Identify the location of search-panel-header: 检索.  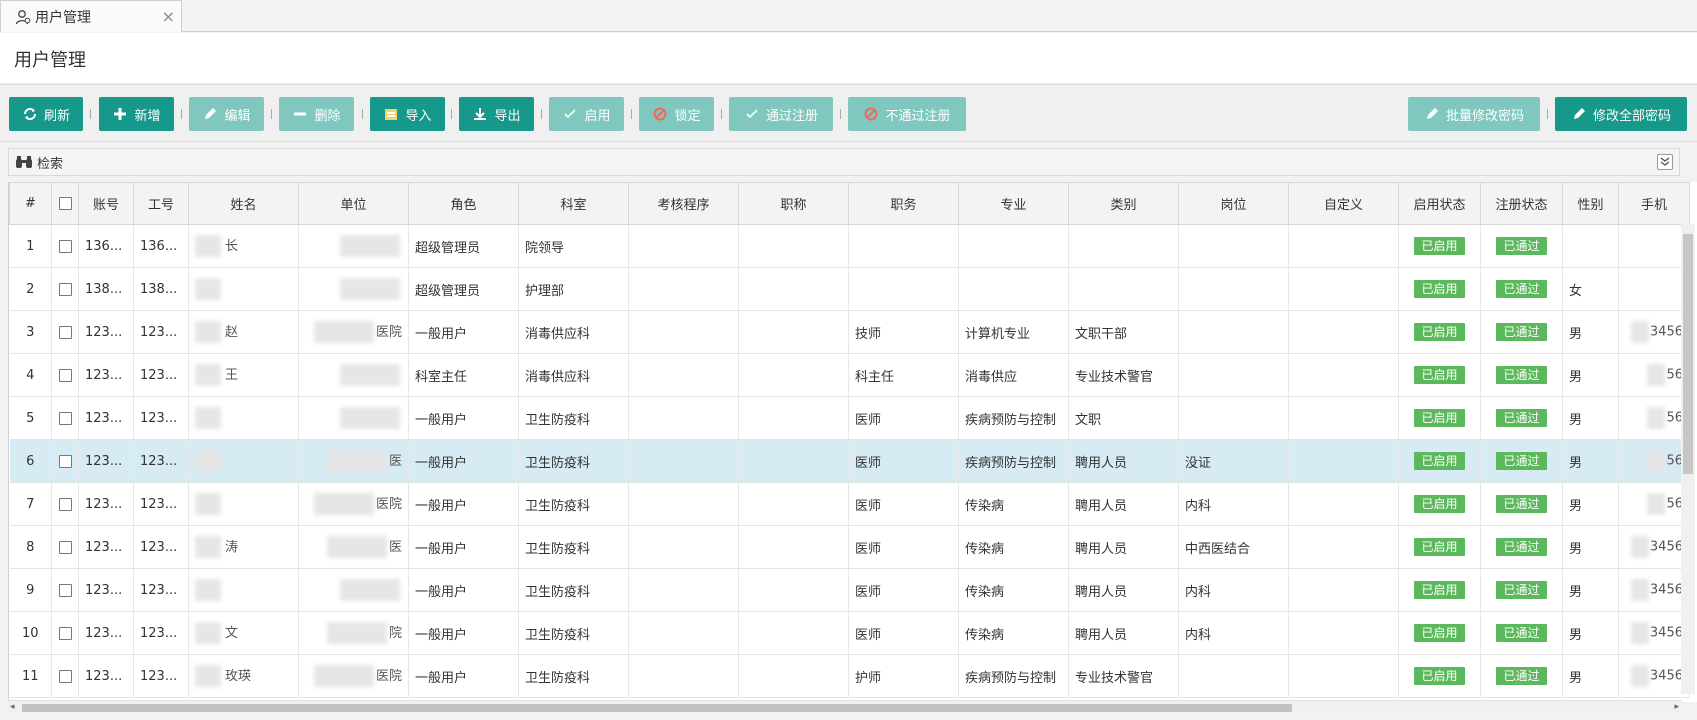
(844, 162).